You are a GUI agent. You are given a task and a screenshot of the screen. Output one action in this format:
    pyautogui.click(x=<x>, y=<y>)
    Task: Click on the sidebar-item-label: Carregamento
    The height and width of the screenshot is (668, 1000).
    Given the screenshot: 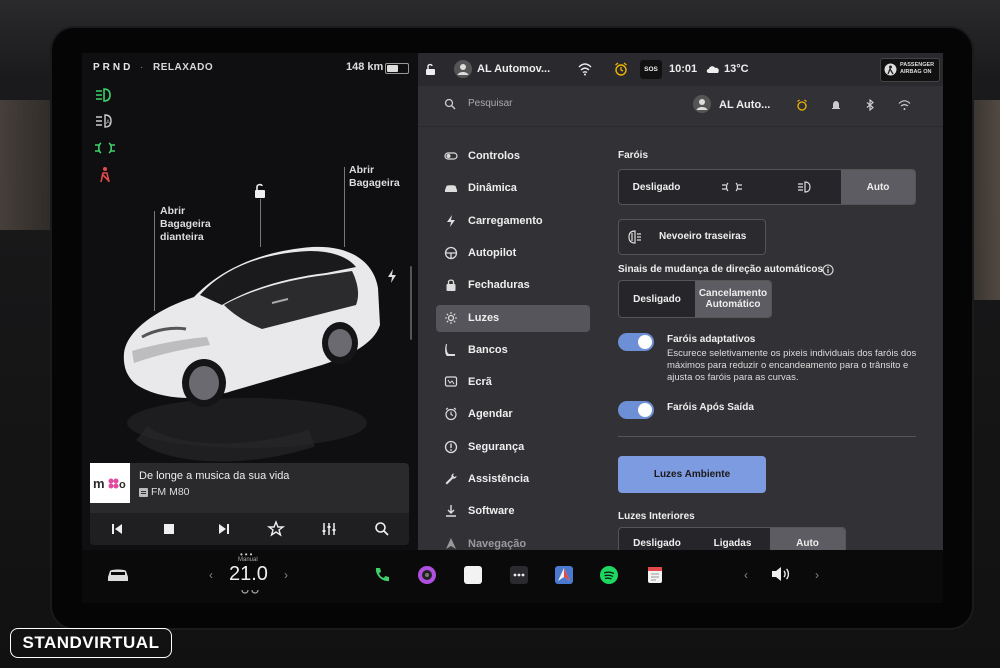 What is the action you would take?
    pyautogui.click(x=505, y=220)
    